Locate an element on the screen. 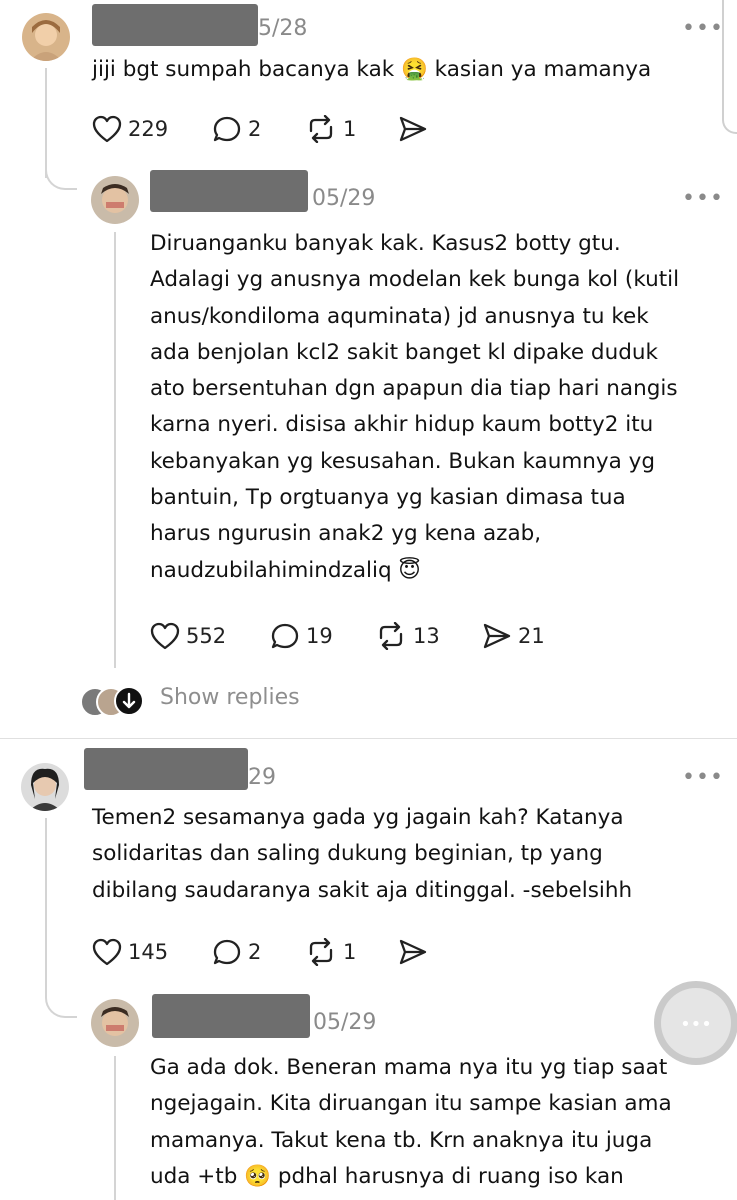 This screenshot has width=737, height=1200. reply-avatars is located at coordinates (112, 701).